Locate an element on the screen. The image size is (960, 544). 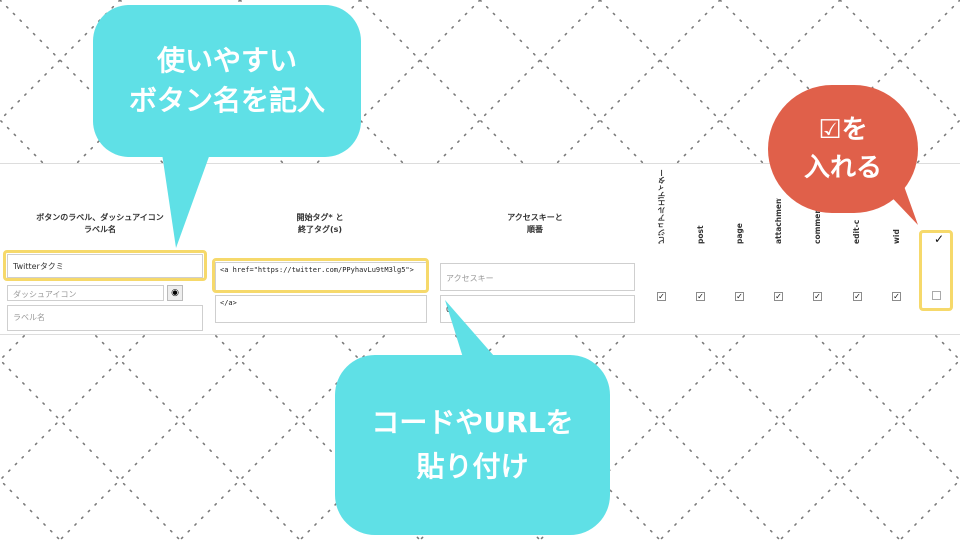
callout-check-box-line1: ☑を is located at coordinates (843, 130).